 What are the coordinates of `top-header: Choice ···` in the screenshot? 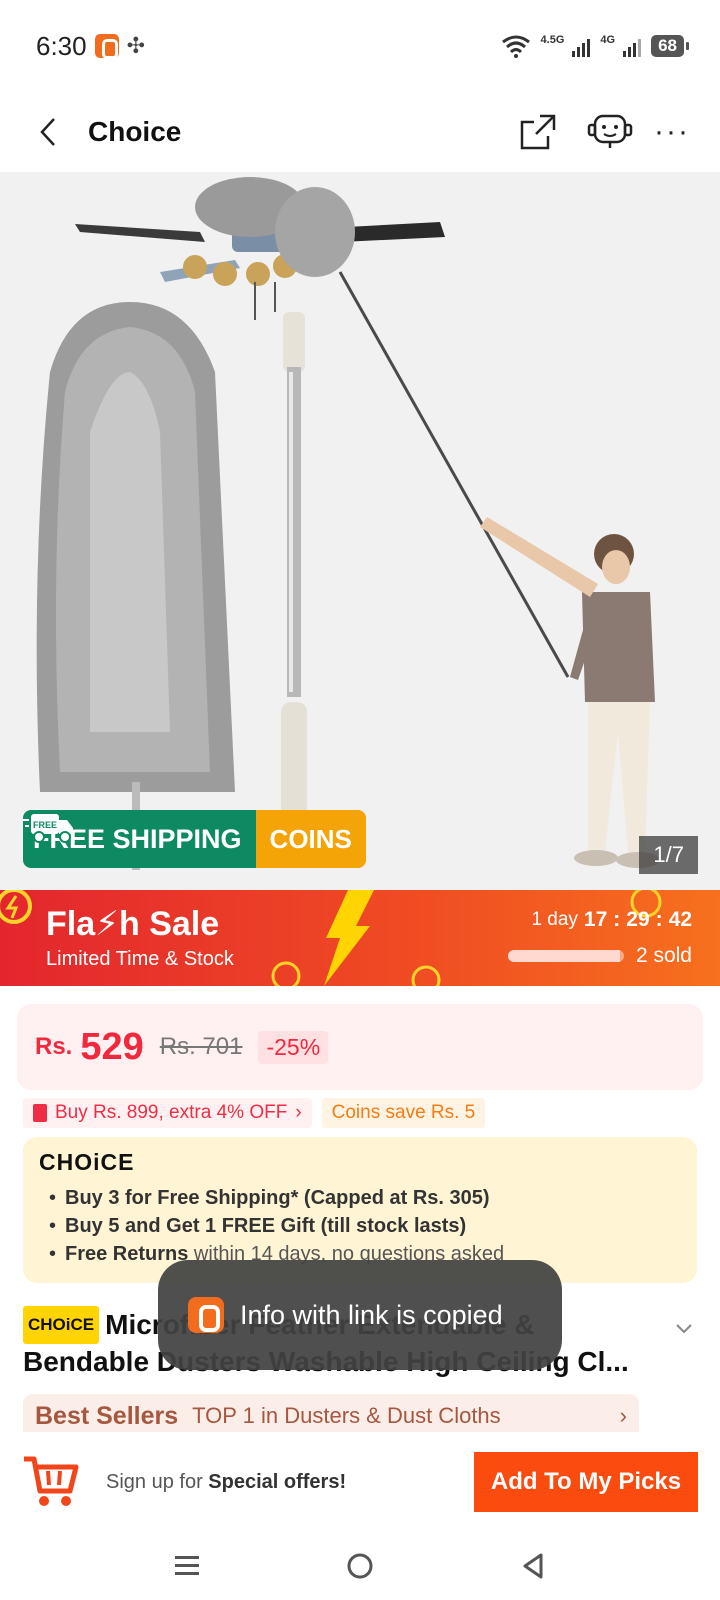 It's located at (360, 132).